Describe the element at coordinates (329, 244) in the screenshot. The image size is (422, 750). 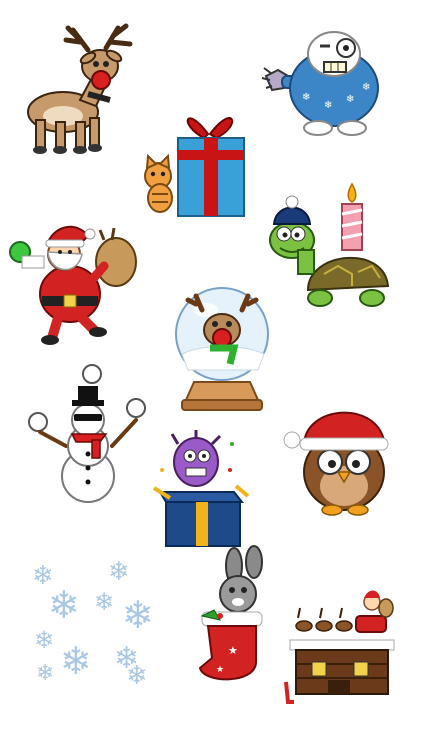
I see `turtle-candle-icon` at that location.